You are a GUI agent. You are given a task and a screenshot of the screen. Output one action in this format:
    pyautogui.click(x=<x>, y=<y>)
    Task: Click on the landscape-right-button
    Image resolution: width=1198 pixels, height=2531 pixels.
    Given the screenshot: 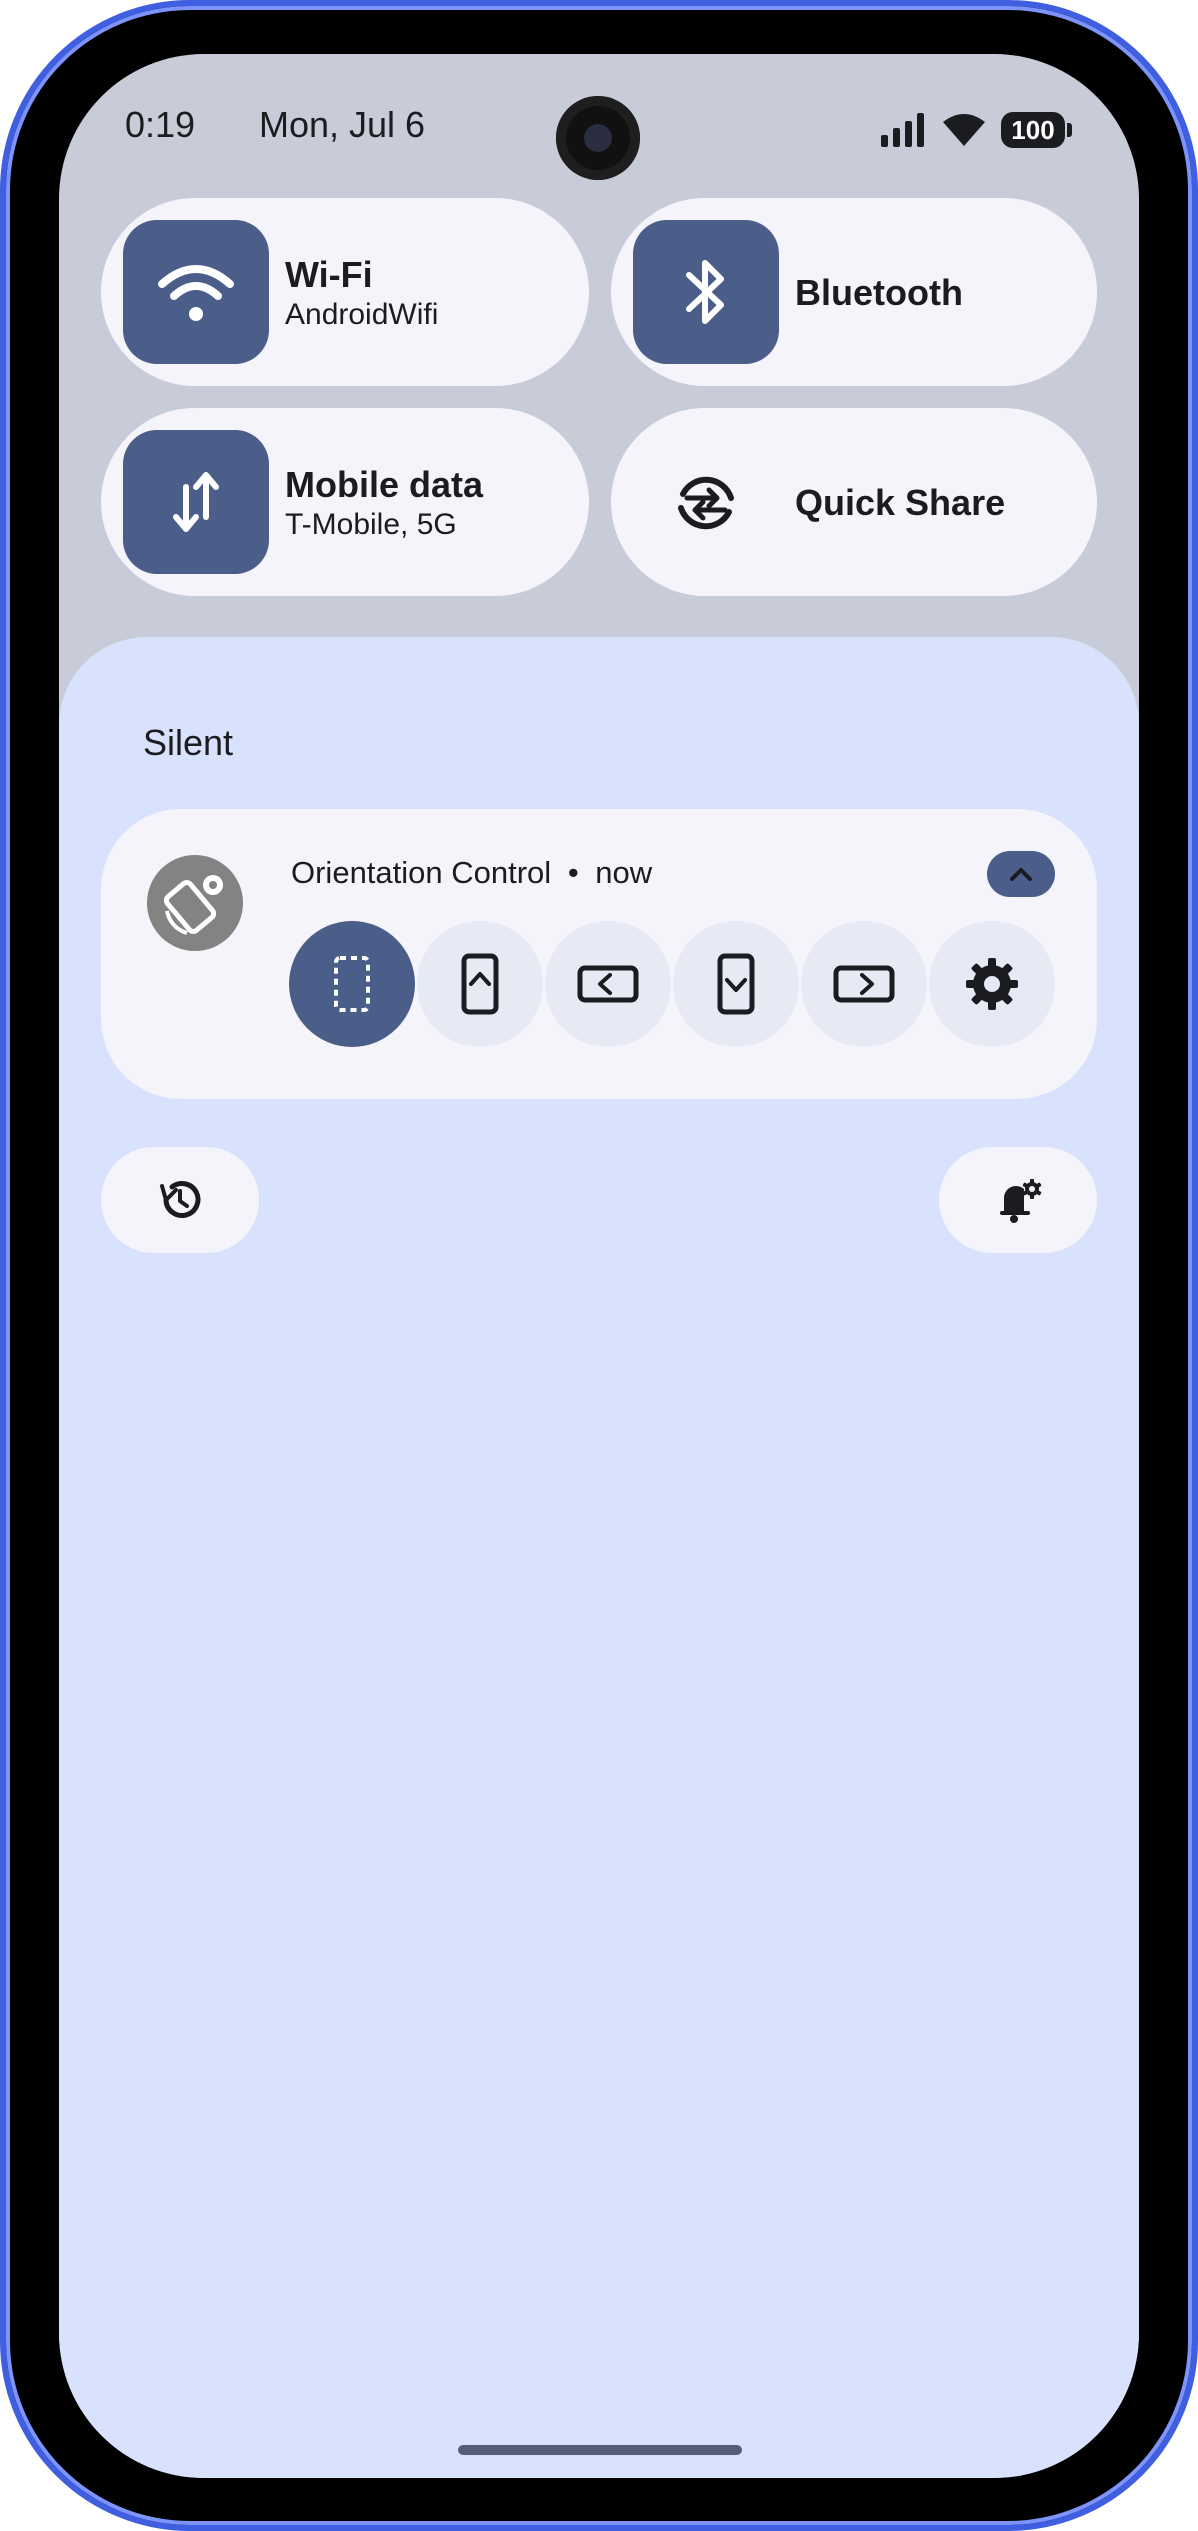 What is the action you would take?
    pyautogui.click(x=864, y=984)
    